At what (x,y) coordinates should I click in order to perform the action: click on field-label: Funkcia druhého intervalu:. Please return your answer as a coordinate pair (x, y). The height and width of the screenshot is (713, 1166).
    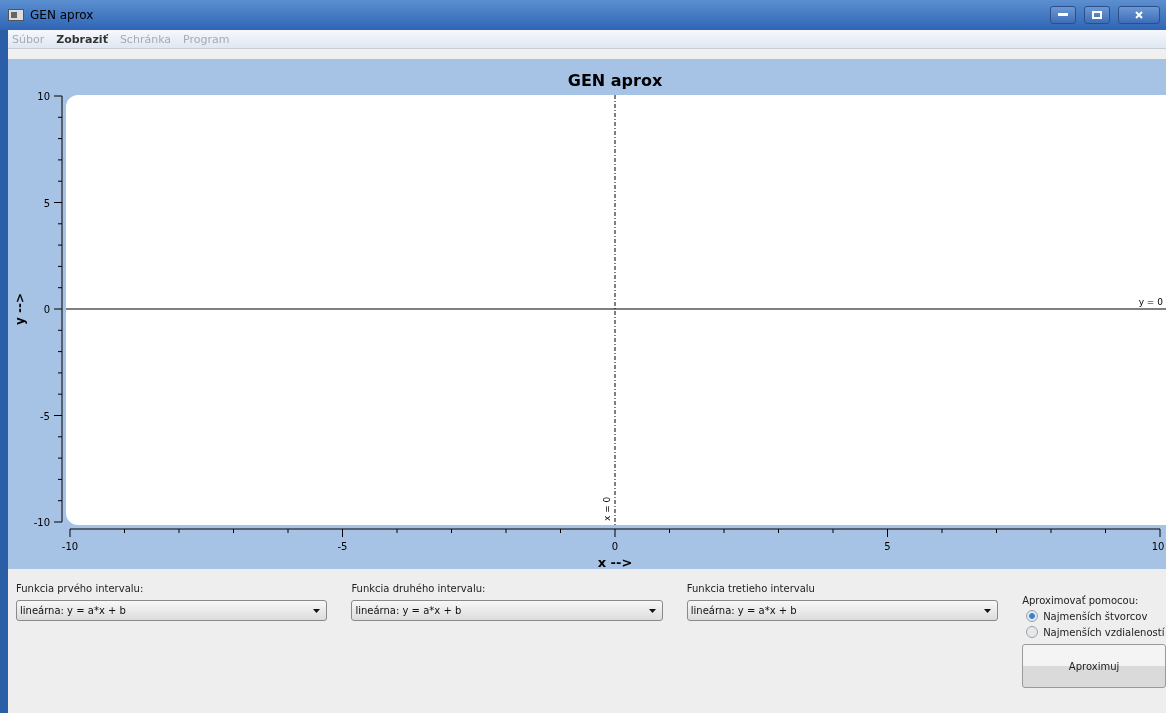
    Looking at the image, I should click on (419, 588).